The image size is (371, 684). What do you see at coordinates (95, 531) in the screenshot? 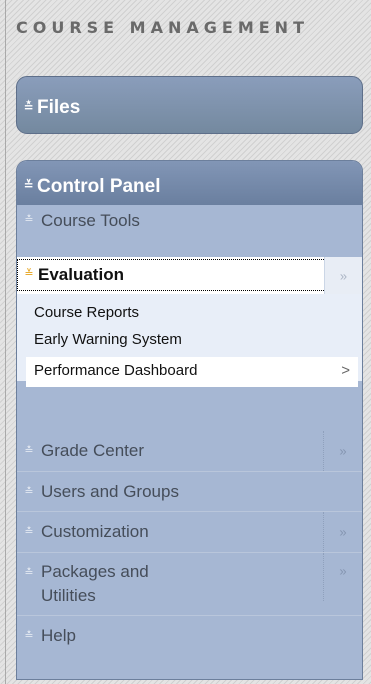
I see `menu-item-label: Customization` at bounding box center [95, 531].